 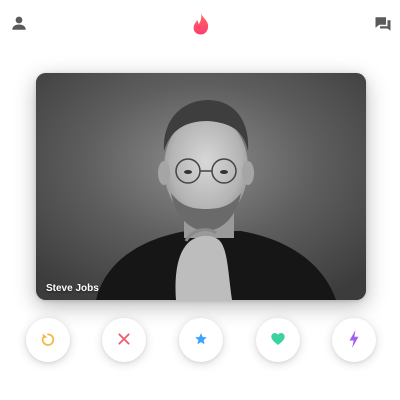 What do you see at coordinates (383, 24) in the screenshot?
I see `messages-icon` at bounding box center [383, 24].